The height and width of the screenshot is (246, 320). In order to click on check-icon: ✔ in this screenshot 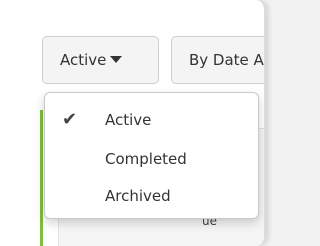, I will do `click(70, 119)`.